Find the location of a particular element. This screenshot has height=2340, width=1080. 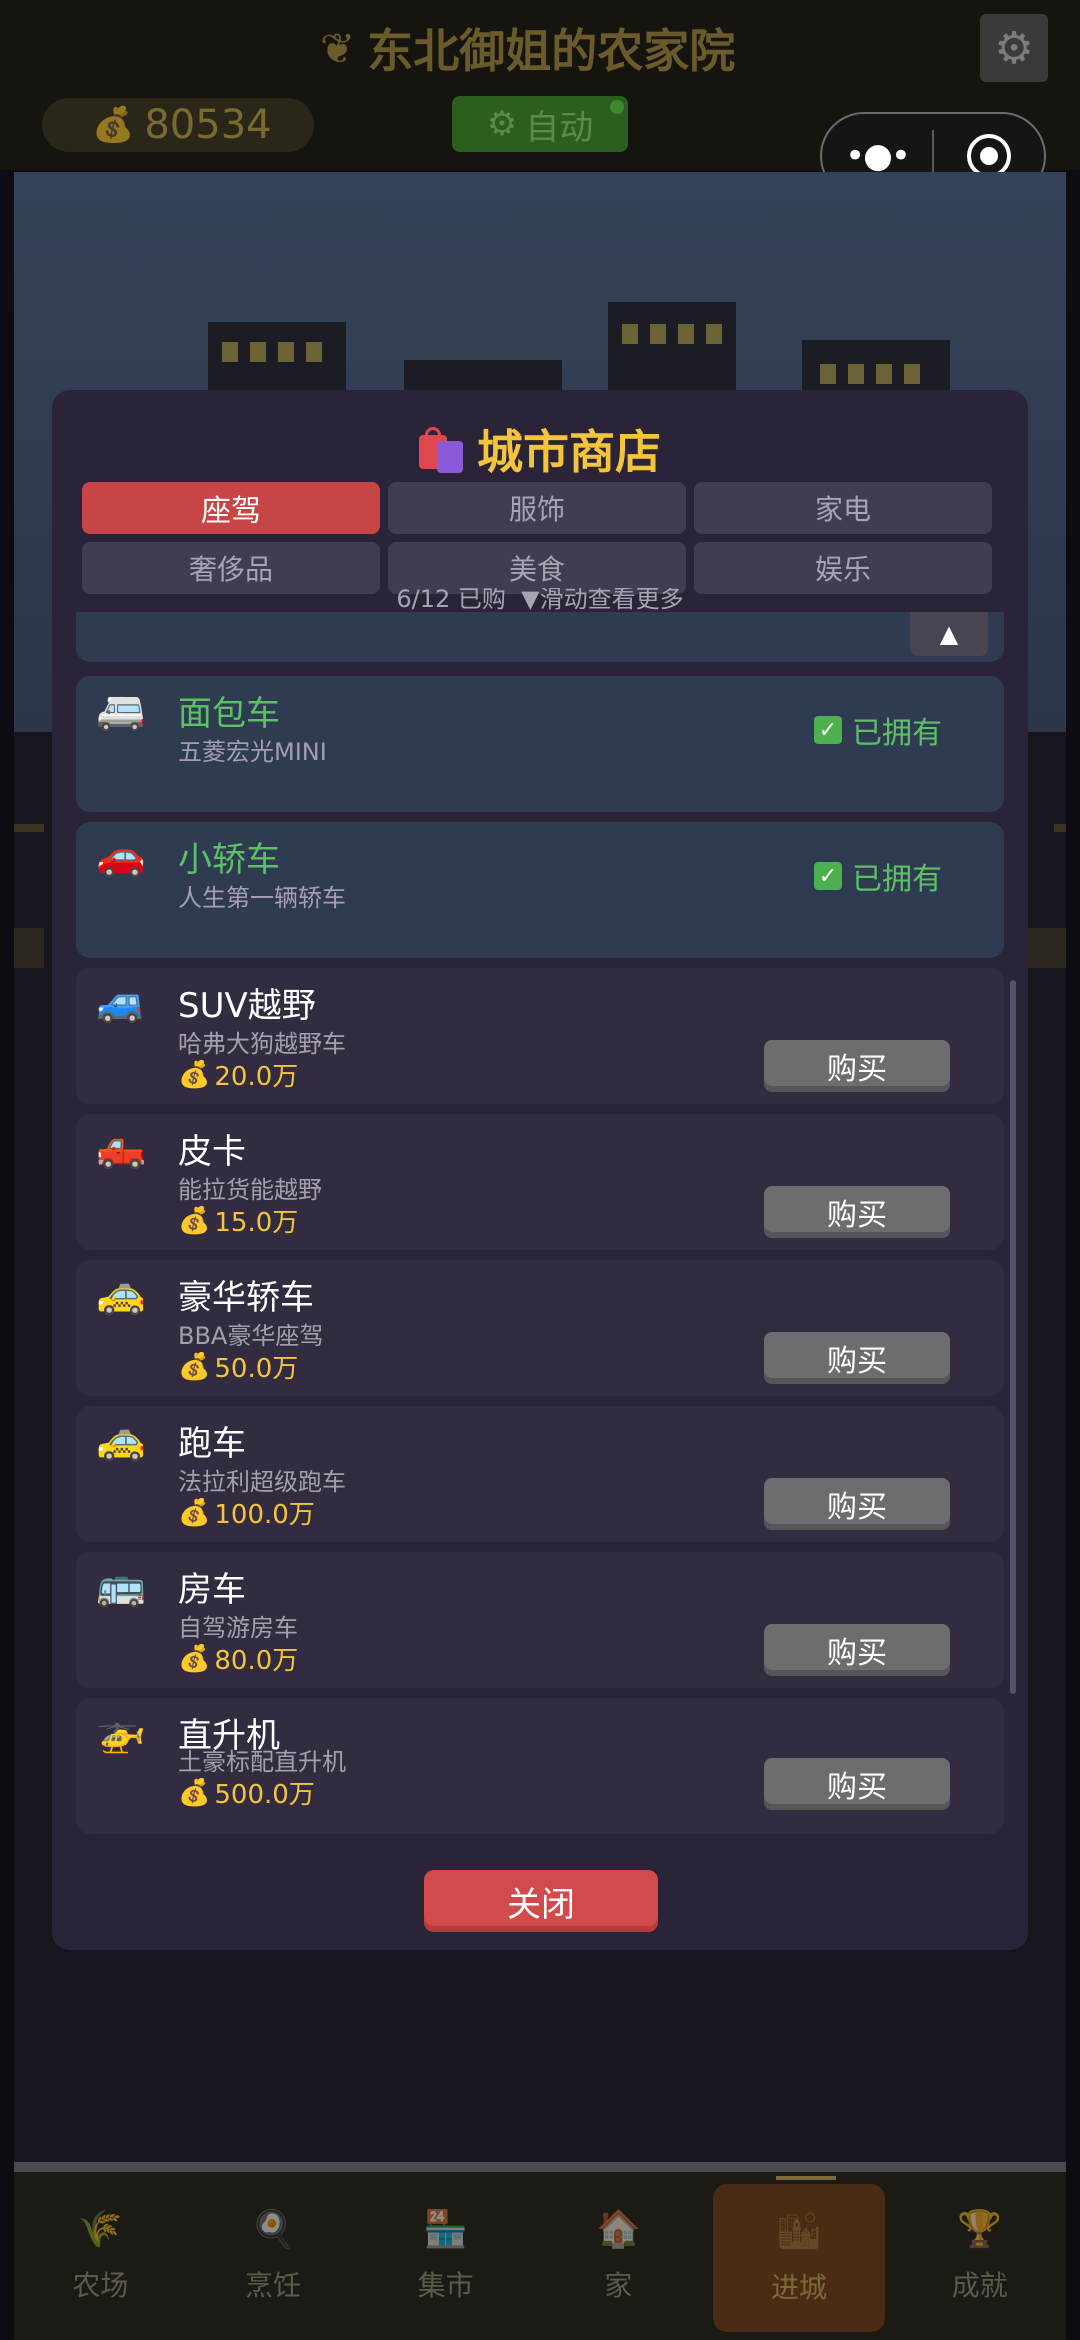

price-value: 500.0万 is located at coordinates (264, 1795).